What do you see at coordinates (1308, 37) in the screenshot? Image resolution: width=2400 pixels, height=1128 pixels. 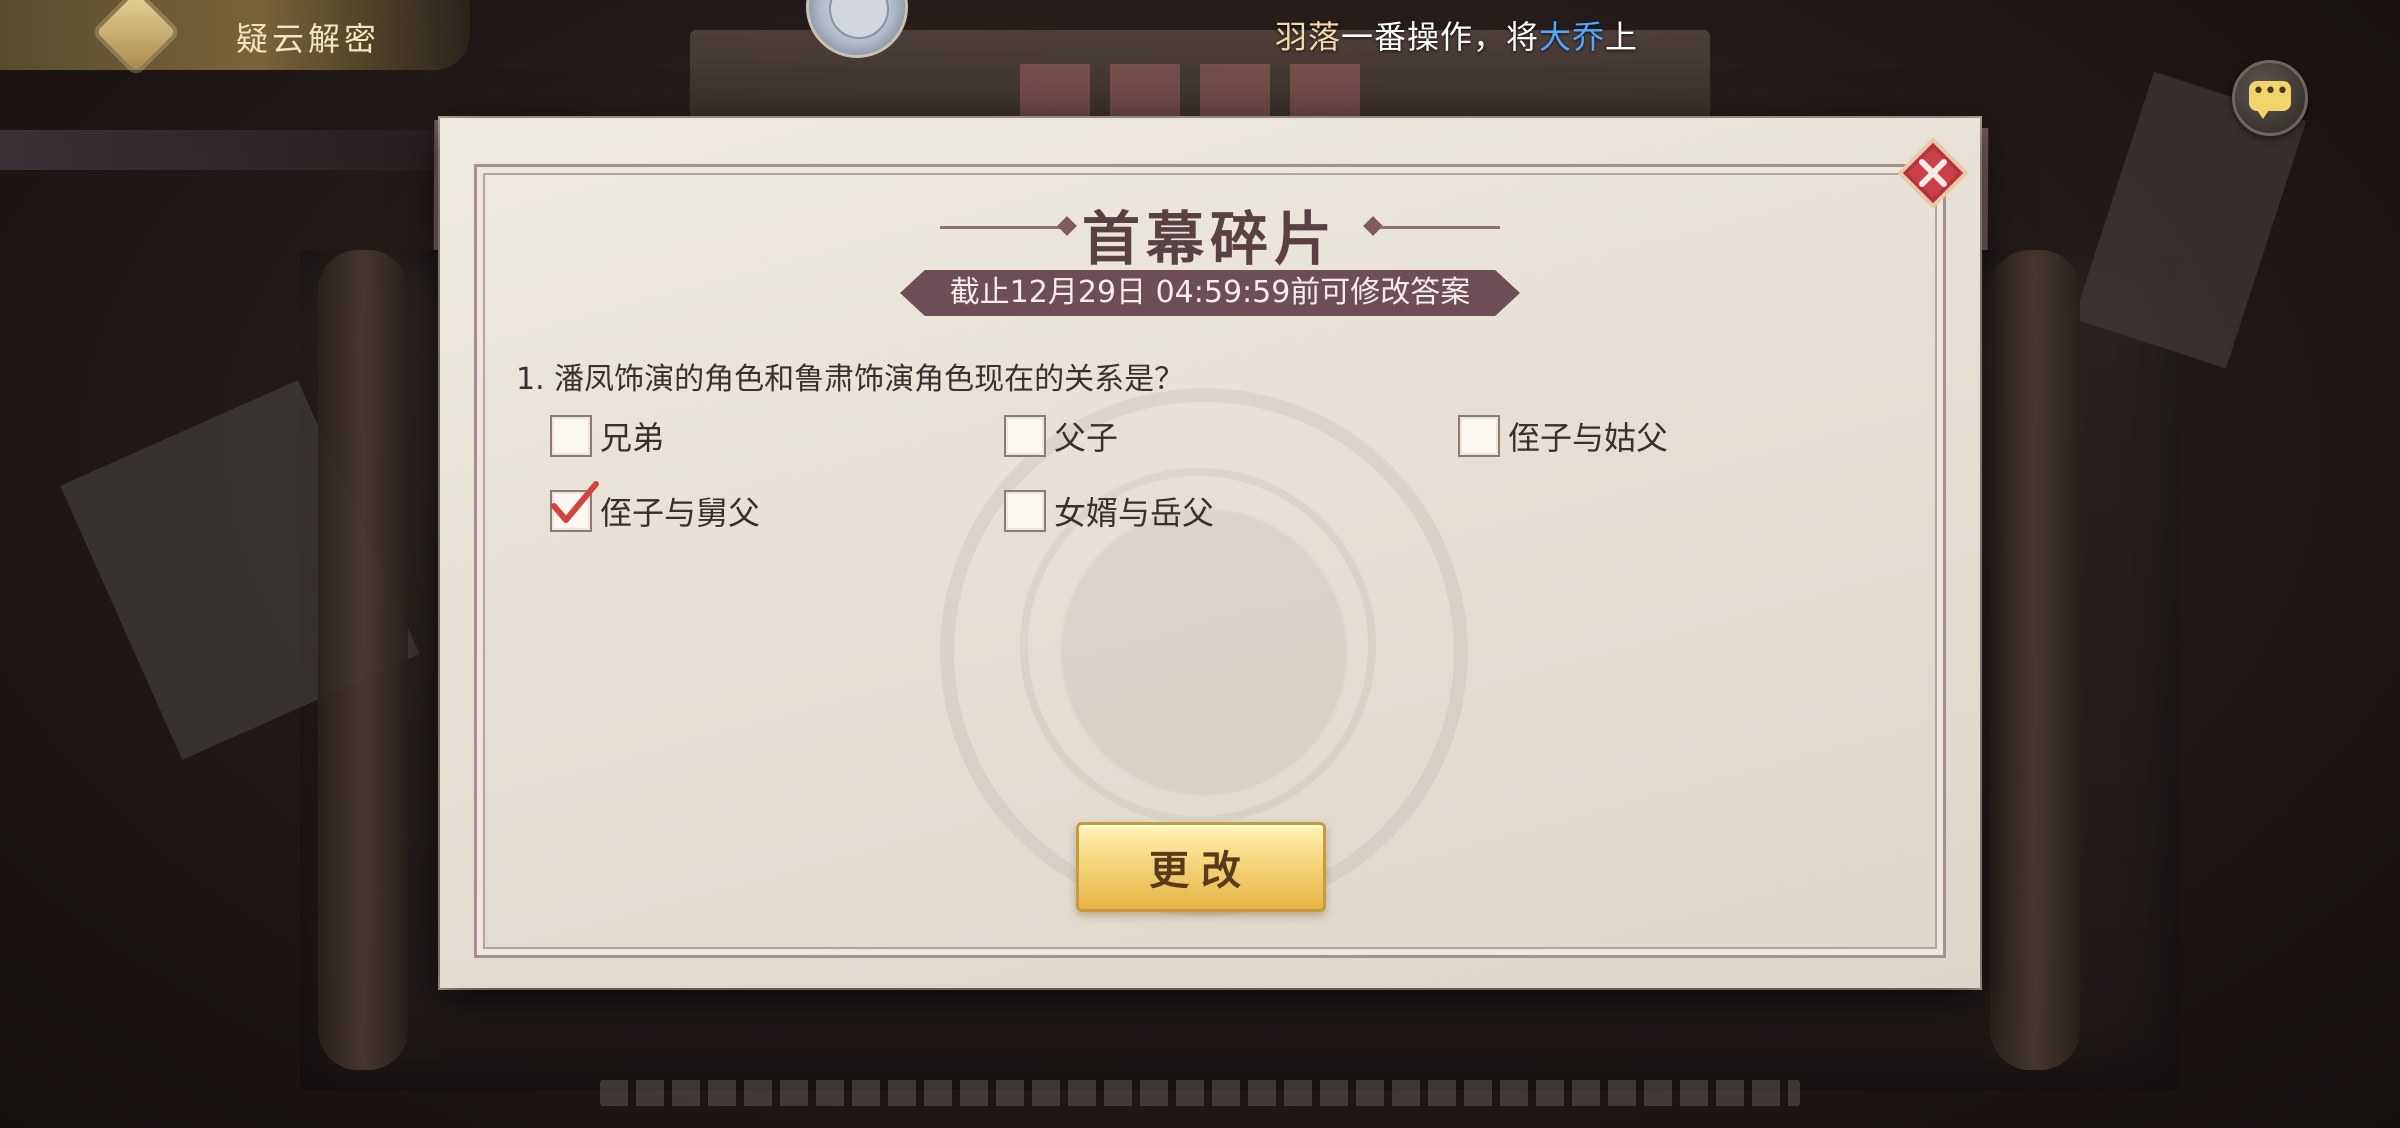 I see `marquee-player-name: 羽落` at bounding box center [1308, 37].